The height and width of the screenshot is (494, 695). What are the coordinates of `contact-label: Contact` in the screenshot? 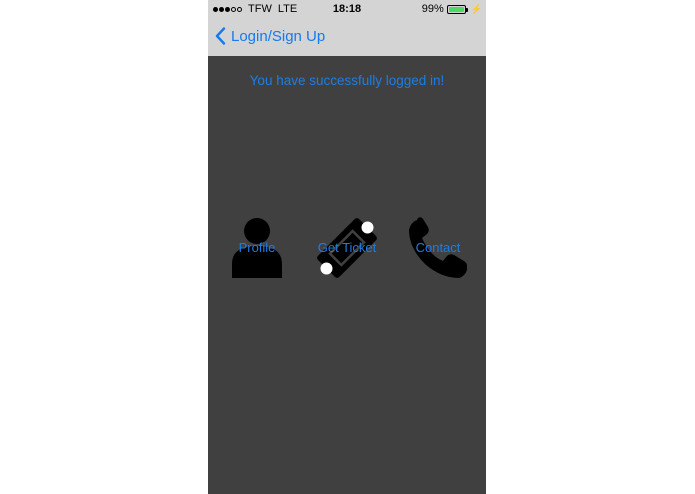 It's located at (438, 247).